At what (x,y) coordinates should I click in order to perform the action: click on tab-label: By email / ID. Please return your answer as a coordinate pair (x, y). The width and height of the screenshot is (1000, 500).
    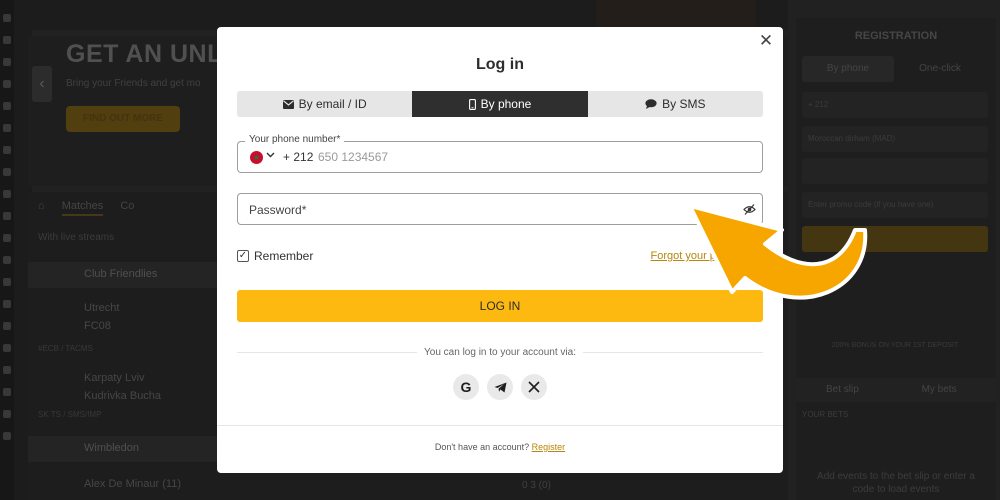
    Looking at the image, I should click on (332, 104).